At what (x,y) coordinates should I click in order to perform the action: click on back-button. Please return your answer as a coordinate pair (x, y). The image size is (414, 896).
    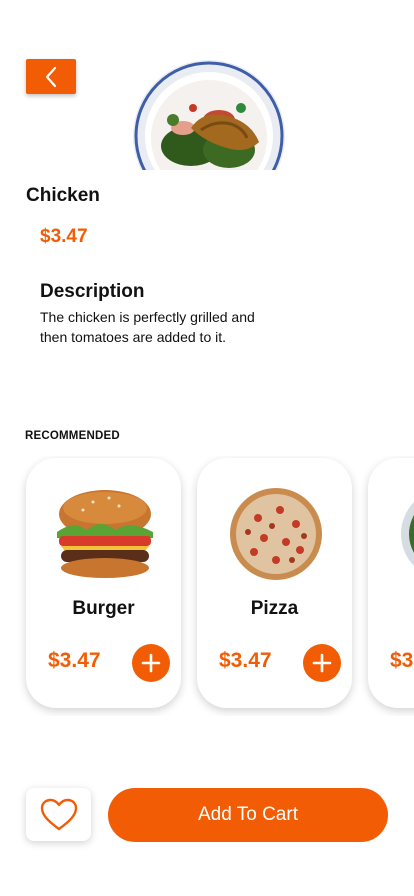
    Looking at the image, I should click on (51, 76).